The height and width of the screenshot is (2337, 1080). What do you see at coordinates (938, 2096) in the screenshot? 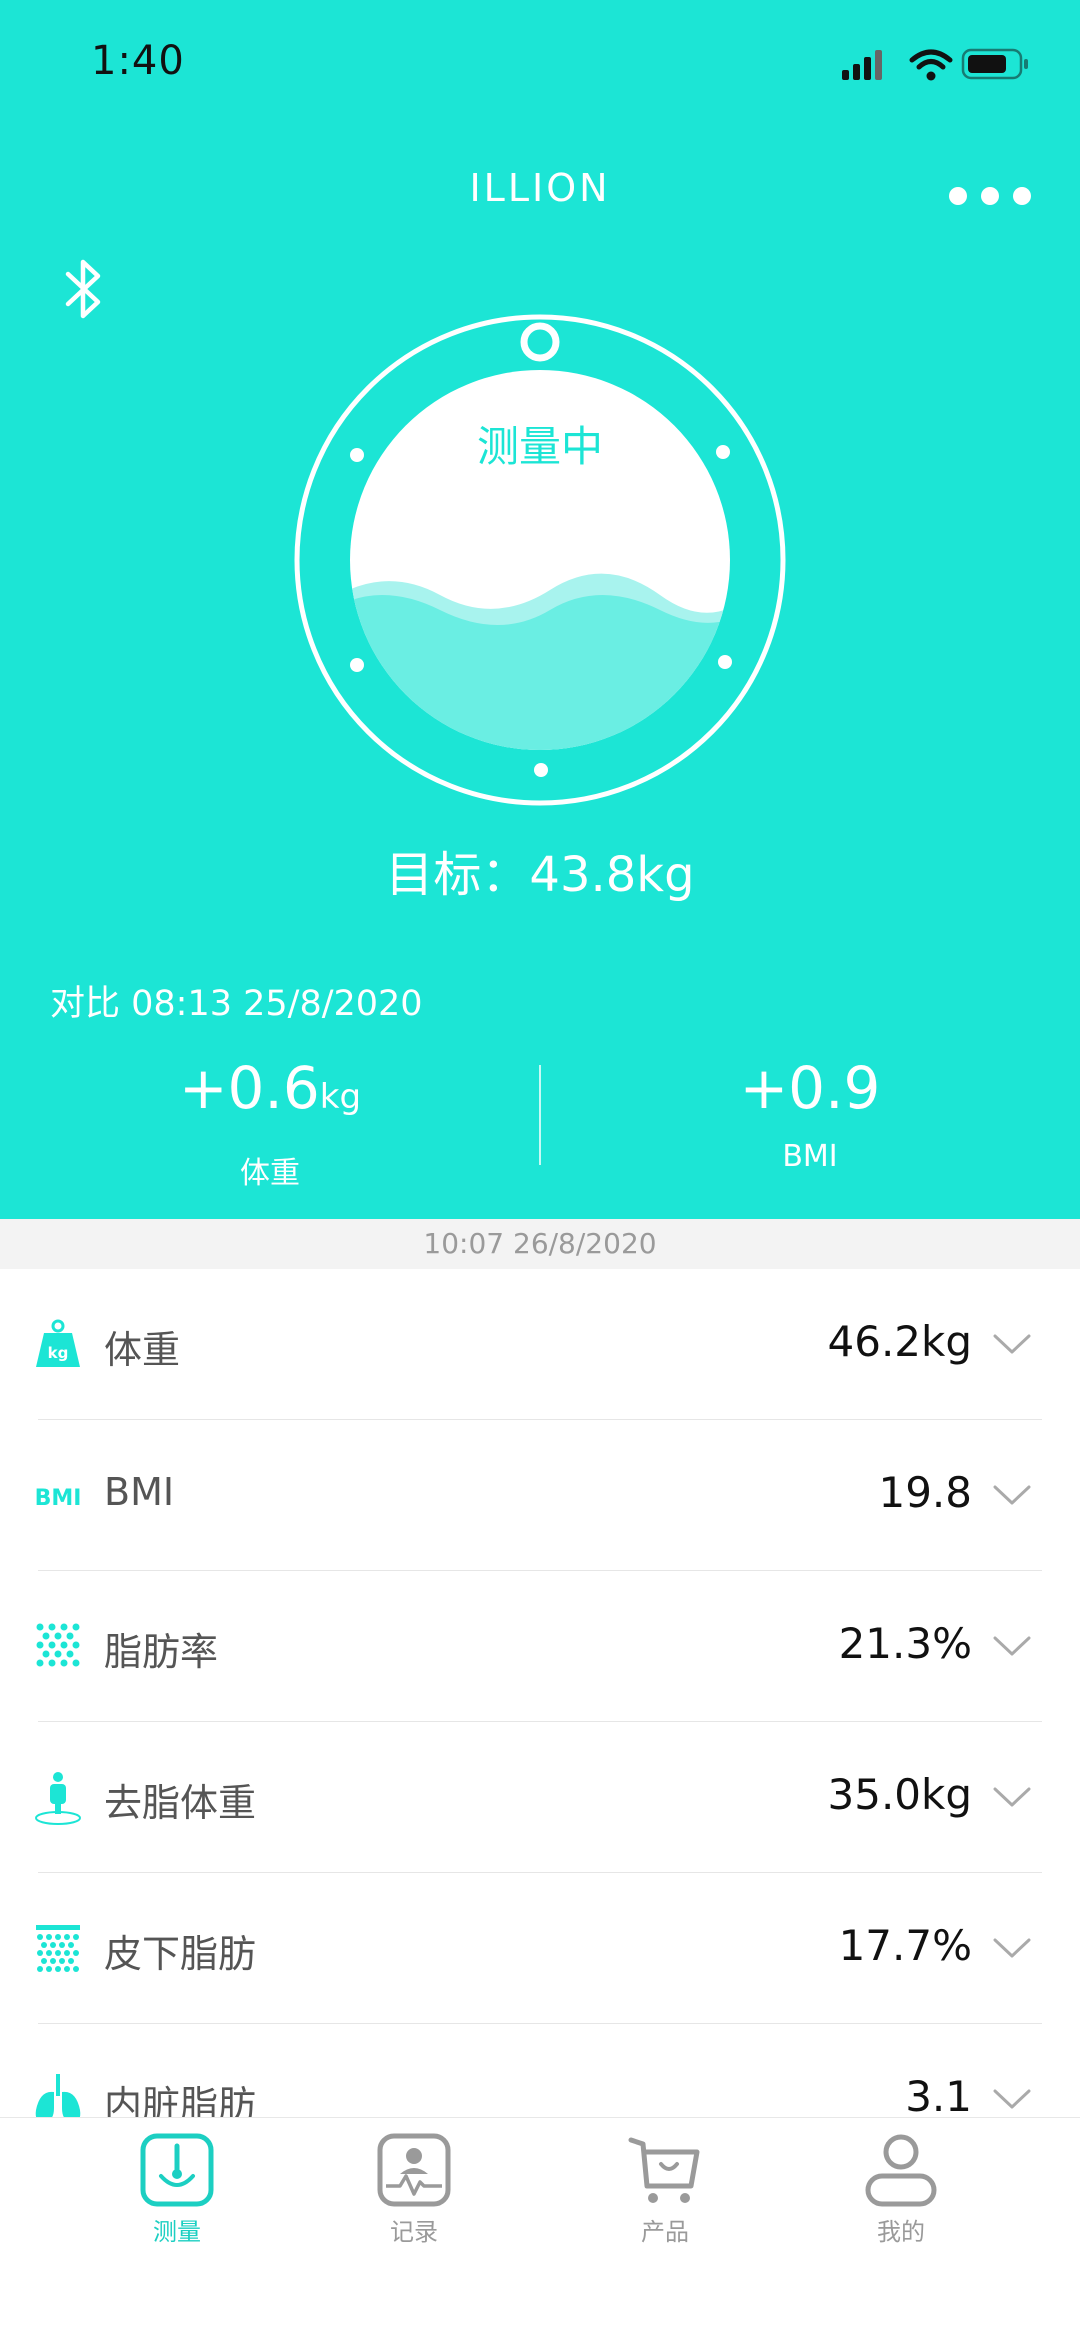
I see `metric-value: 3.1` at bounding box center [938, 2096].